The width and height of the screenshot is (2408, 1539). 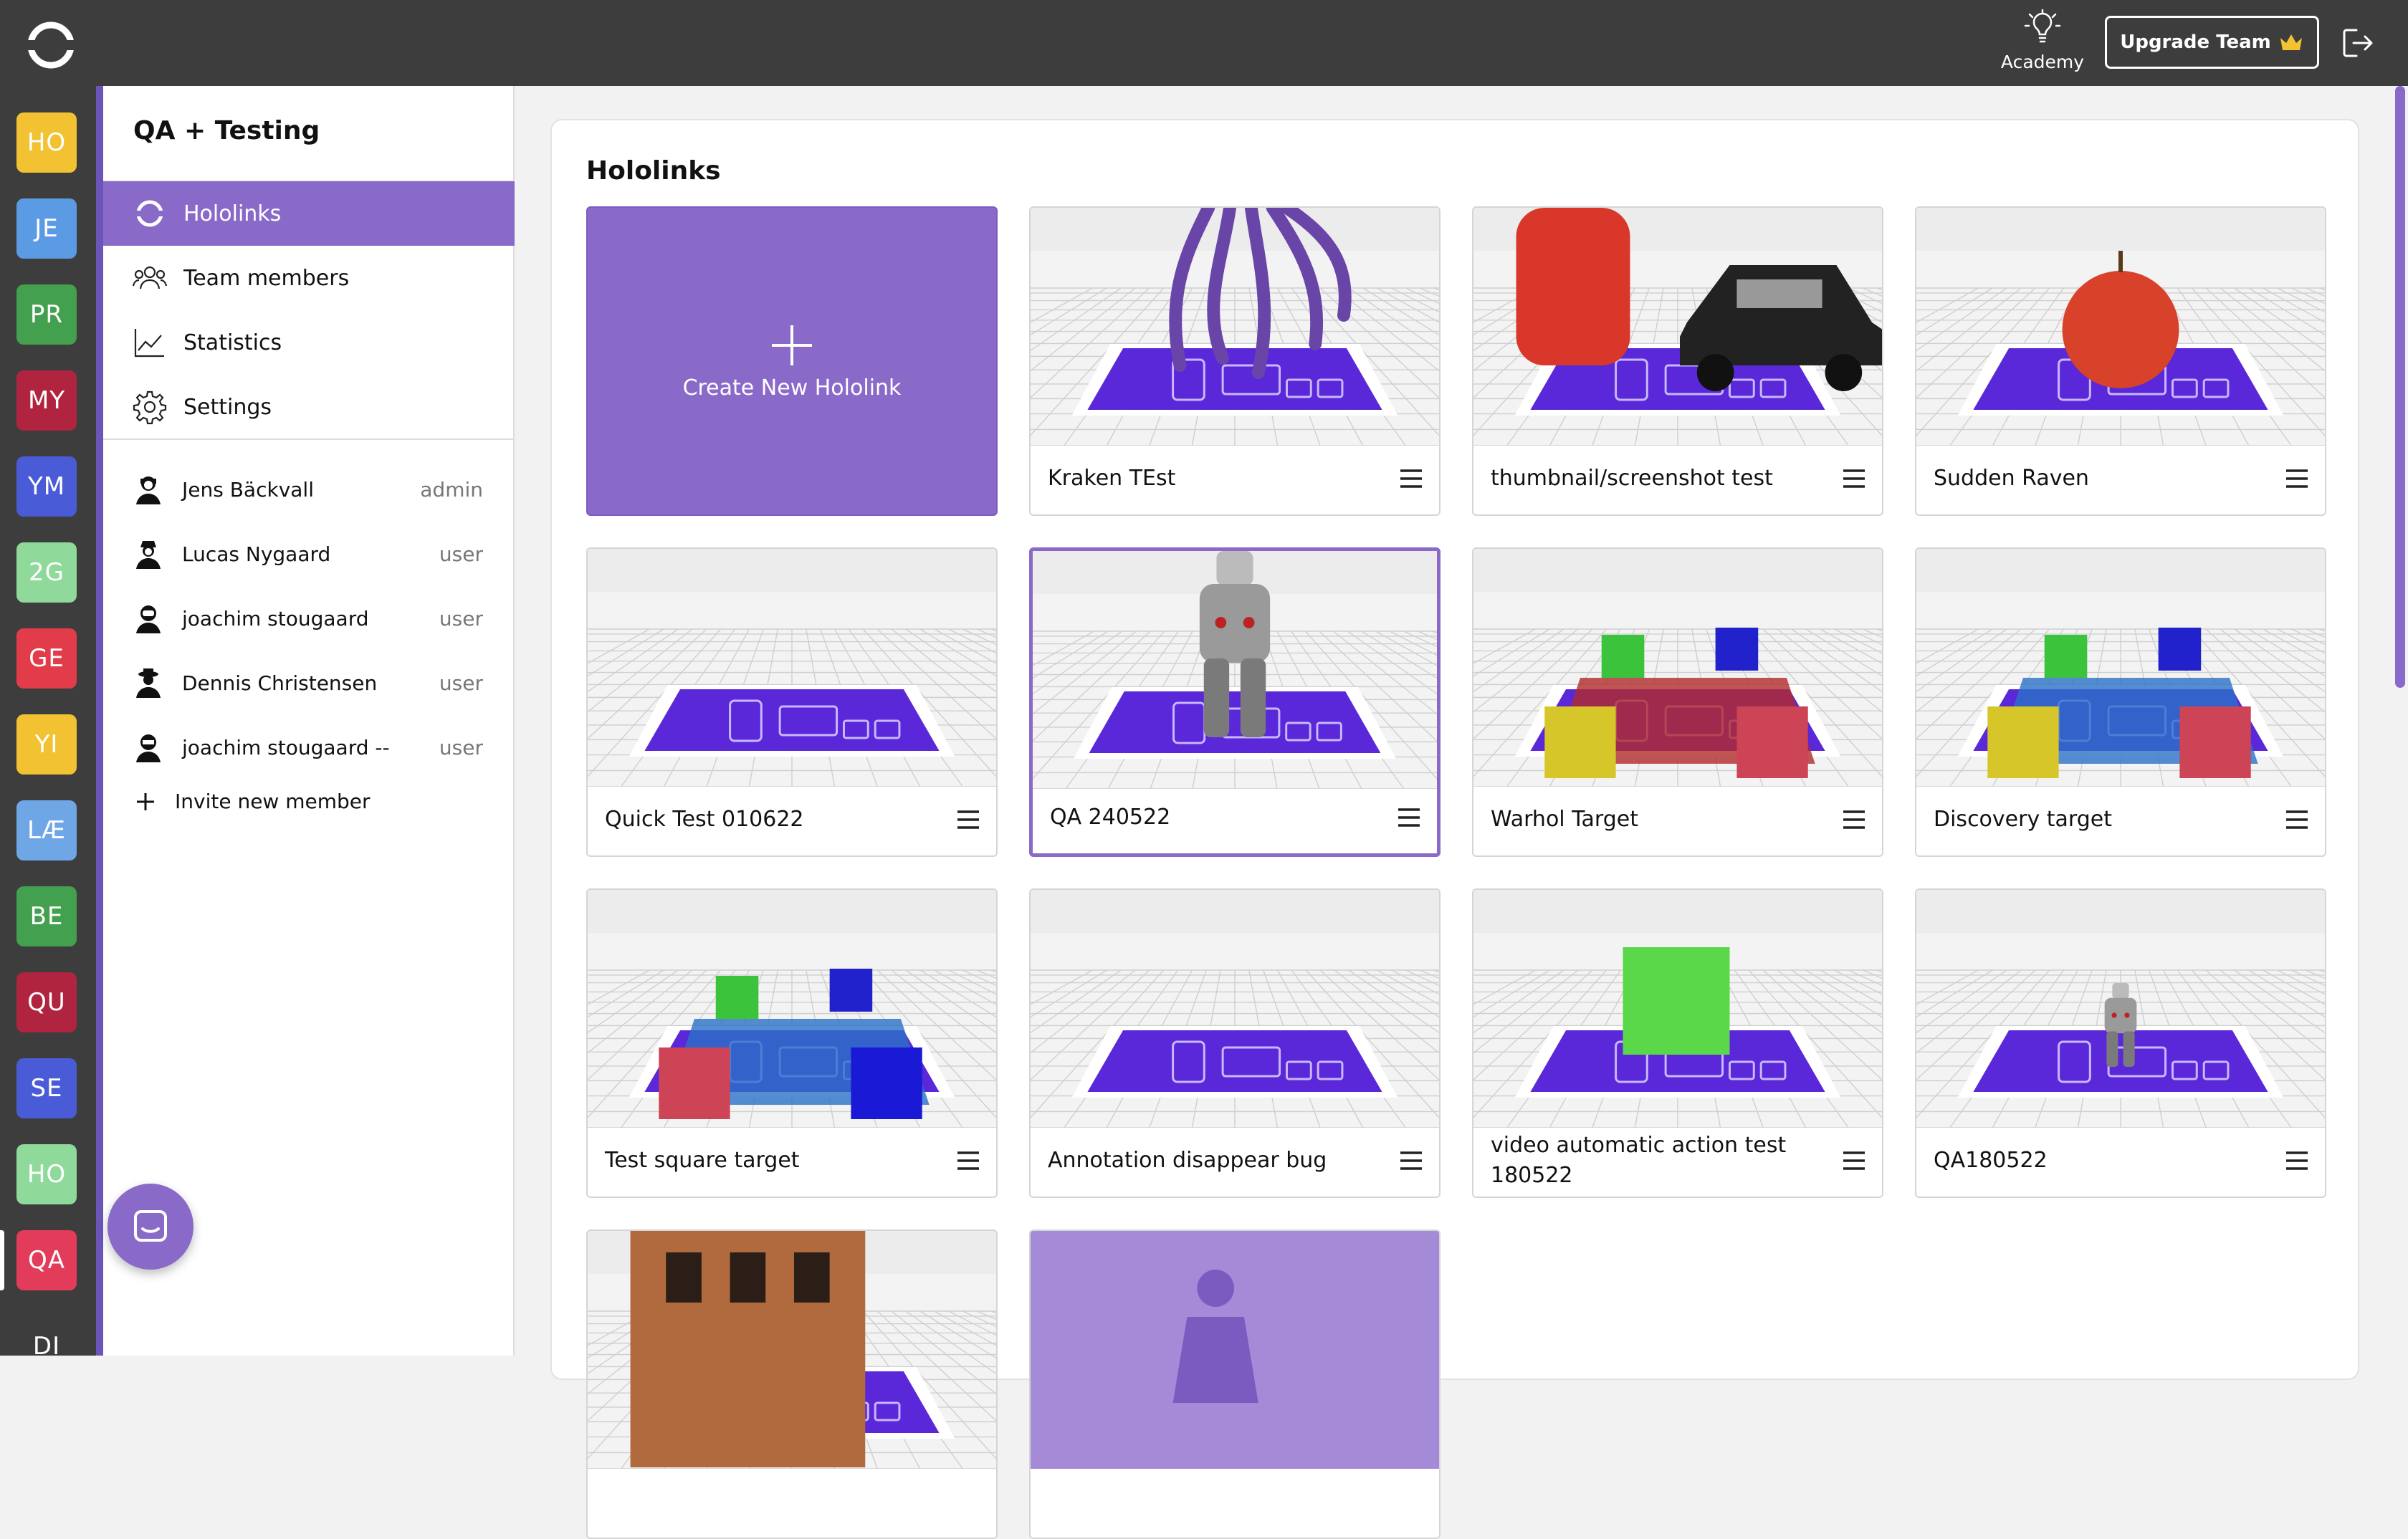 I want to click on plus-icon, so click(x=145, y=801).